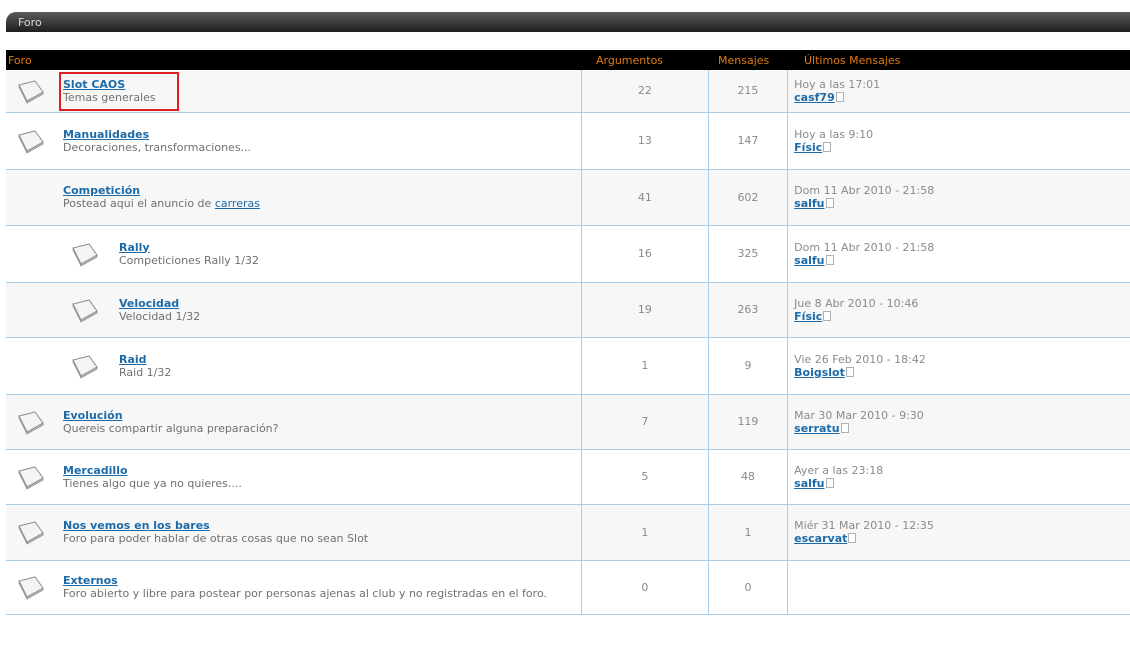 This screenshot has height=646, width=1130. I want to click on last-post: Hoy a las 9:10 Físic, so click(958, 141).